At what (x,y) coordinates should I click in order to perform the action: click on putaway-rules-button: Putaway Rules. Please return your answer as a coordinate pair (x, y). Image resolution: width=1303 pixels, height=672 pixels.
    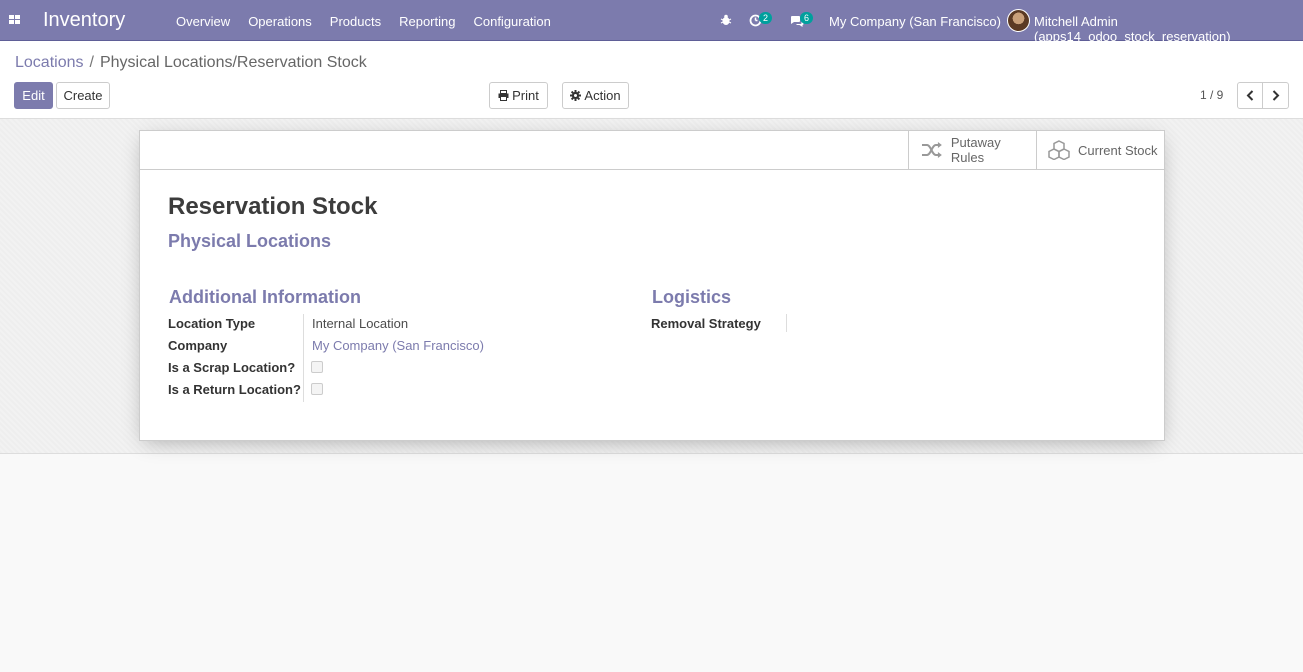
    Looking at the image, I should click on (972, 150).